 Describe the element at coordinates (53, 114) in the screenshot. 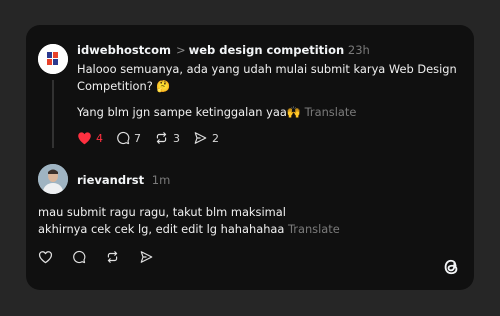

I see `thread-line` at that location.